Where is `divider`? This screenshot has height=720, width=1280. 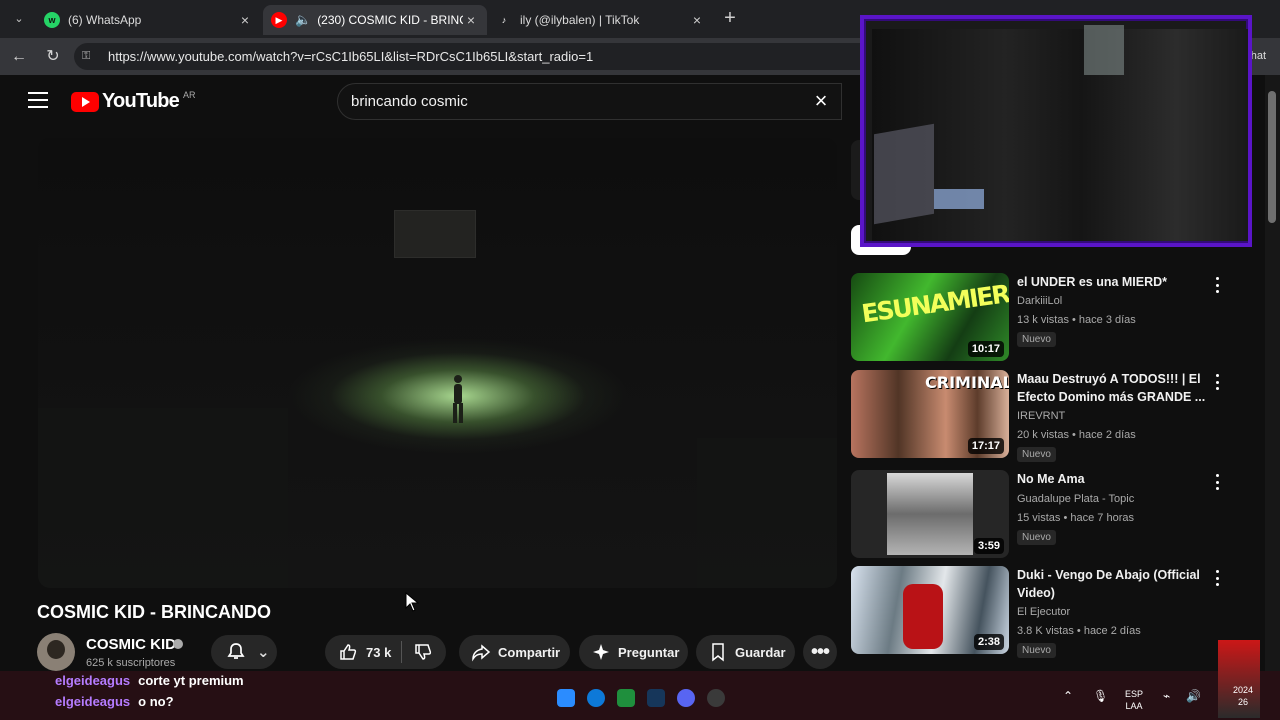
divider is located at coordinates (402, 652).